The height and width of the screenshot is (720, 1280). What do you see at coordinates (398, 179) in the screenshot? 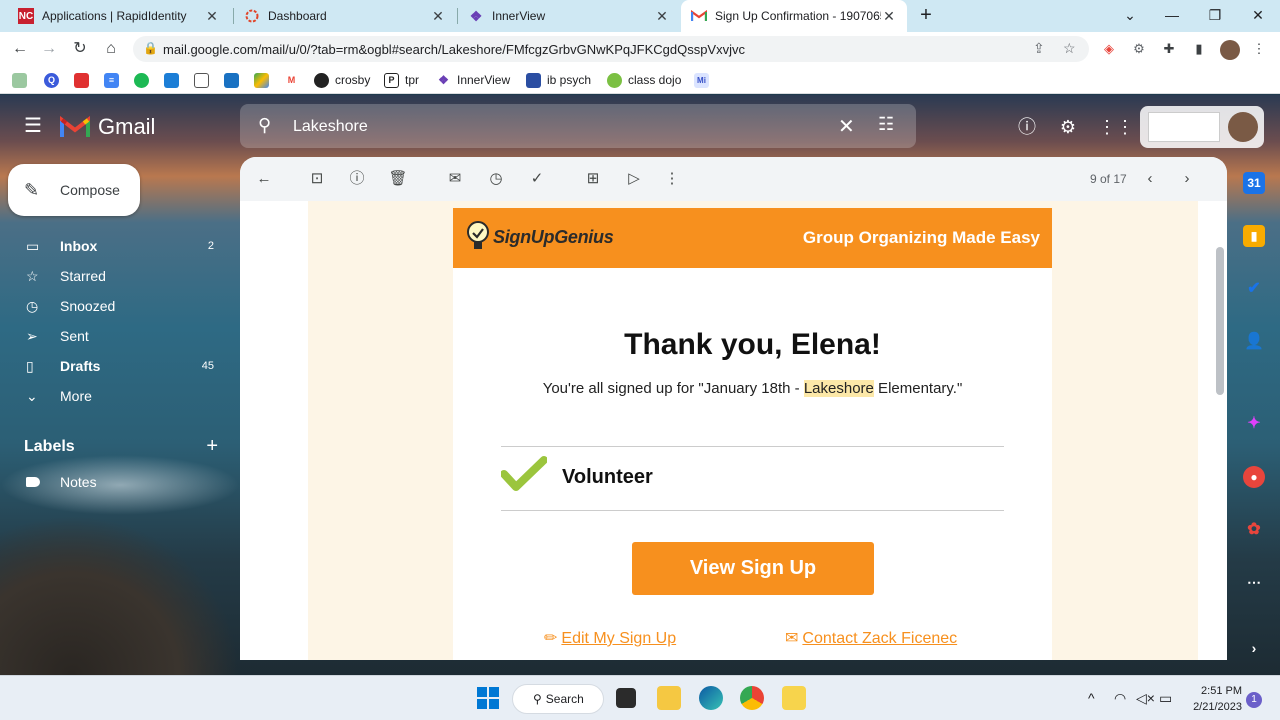
I see `delete-icon: 🗑` at bounding box center [398, 179].